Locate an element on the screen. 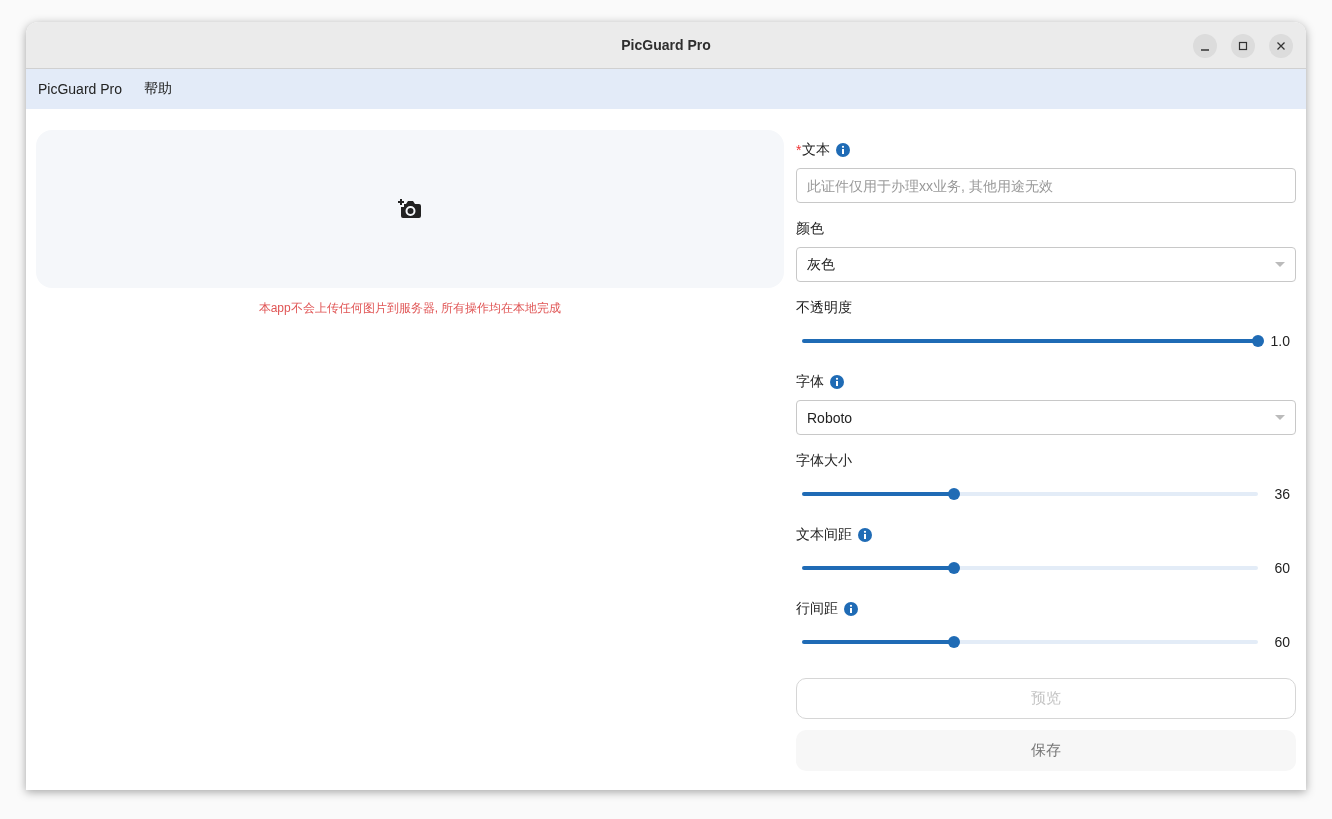 This screenshot has height=819, width=1332. field-label: 不透明度 is located at coordinates (824, 308).